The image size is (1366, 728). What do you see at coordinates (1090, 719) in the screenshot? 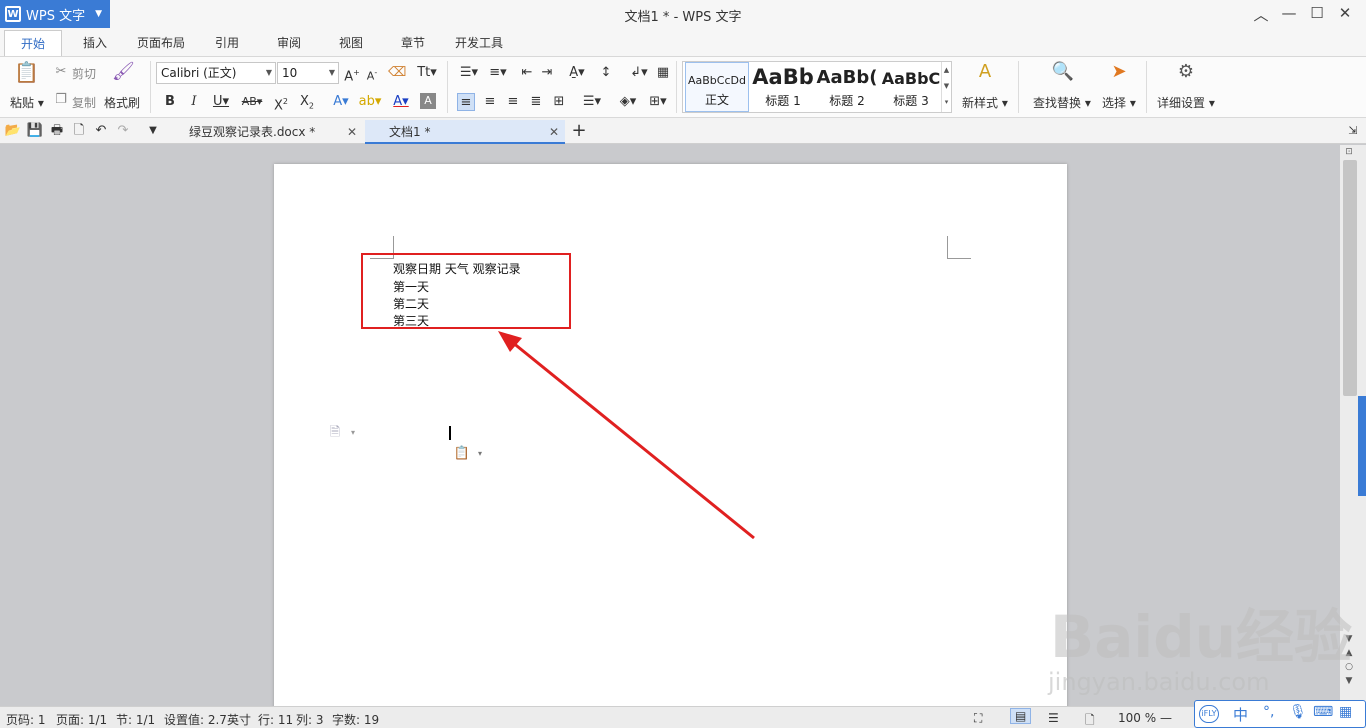
I see `web-view-icon: 🗋` at bounding box center [1090, 719].